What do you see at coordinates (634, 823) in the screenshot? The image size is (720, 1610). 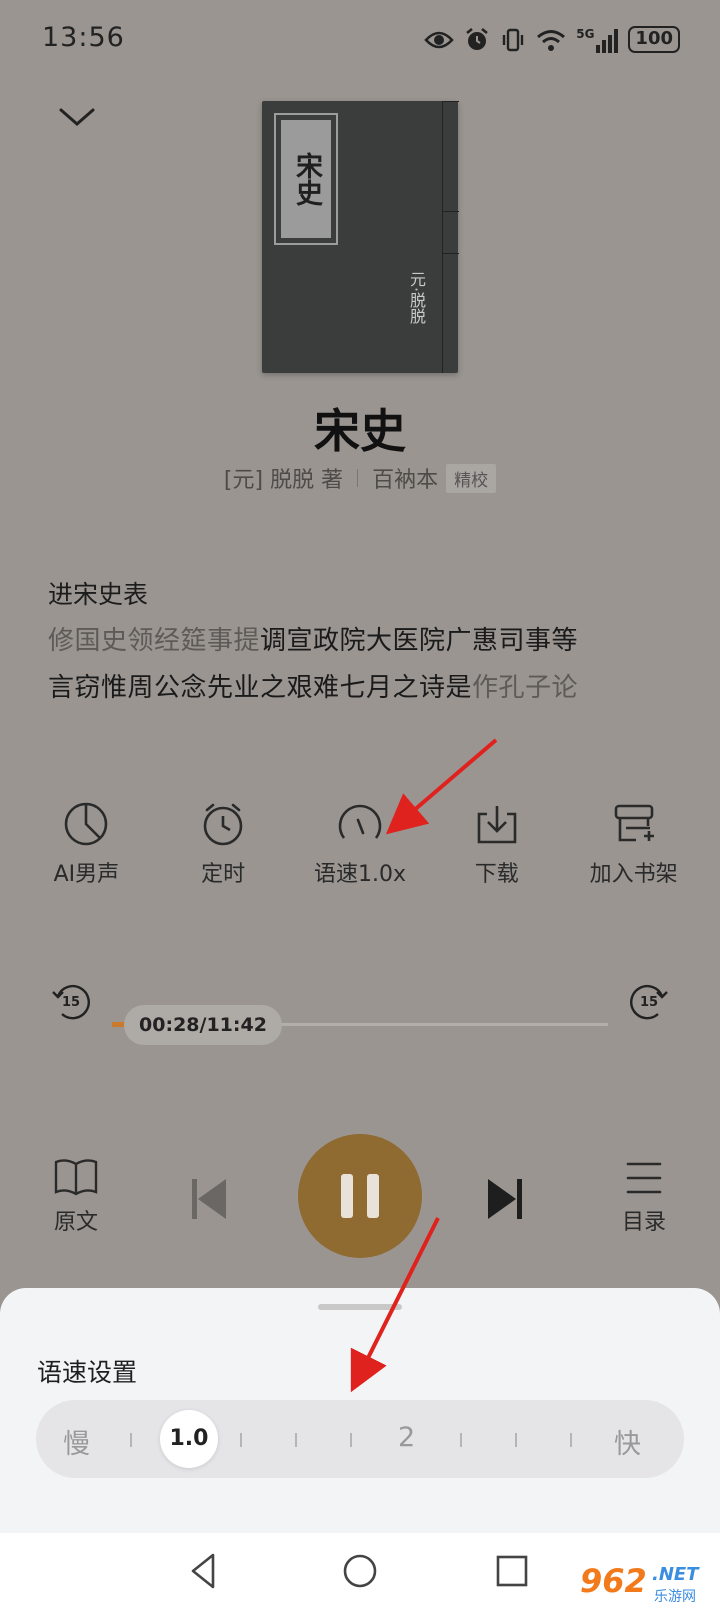 I see `add-bookshelf-icon` at bounding box center [634, 823].